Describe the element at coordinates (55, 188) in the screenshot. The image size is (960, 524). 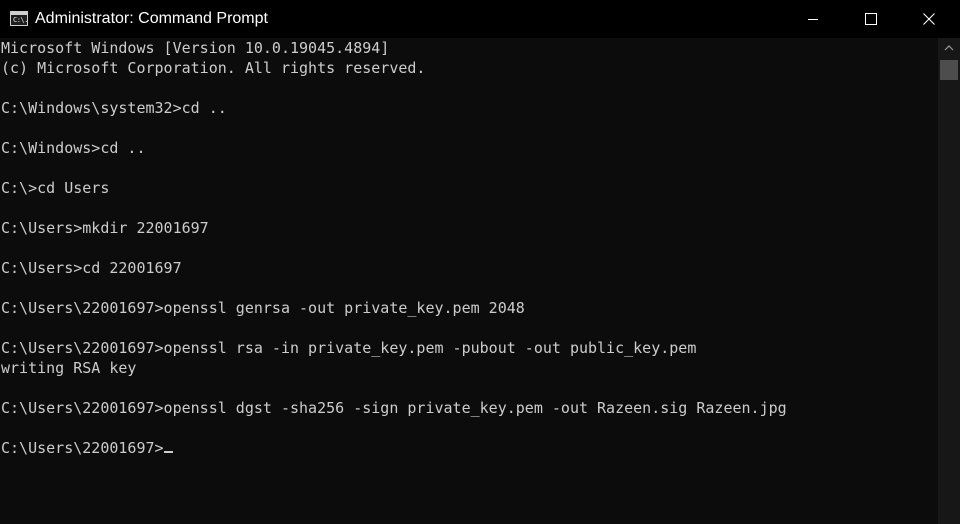
I see `console-line: C:\>cd Users` at that location.